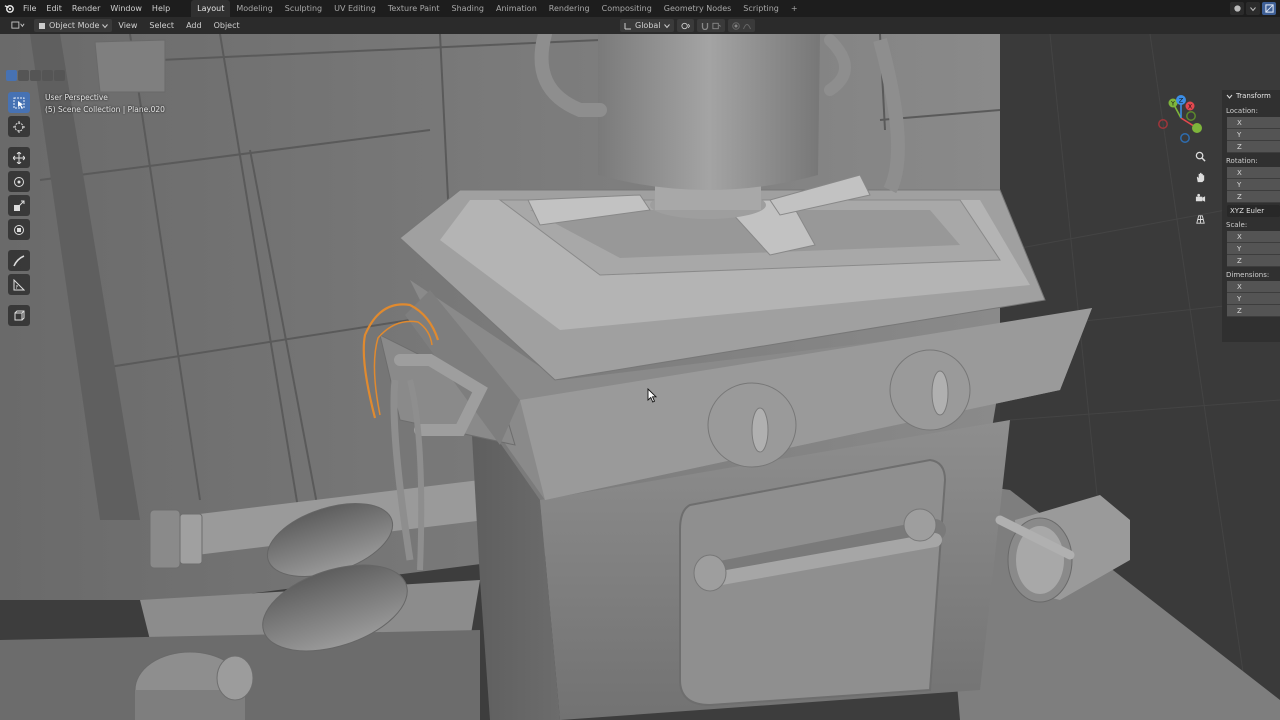 This screenshot has height=720, width=1280. I want to click on menu-render: Render, so click(86, 8).